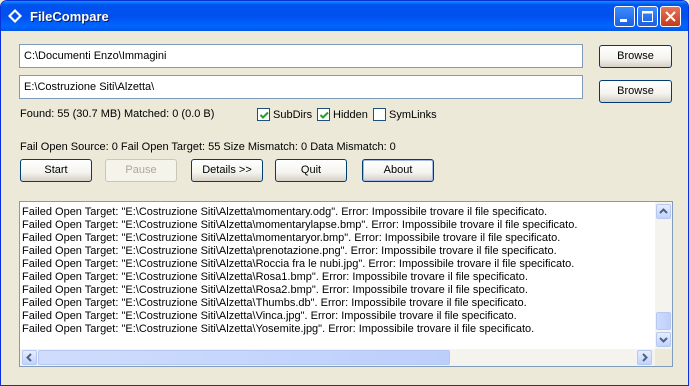 The width and height of the screenshot is (689, 386). I want to click on subdirs-label: SubDirs, so click(293, 115).